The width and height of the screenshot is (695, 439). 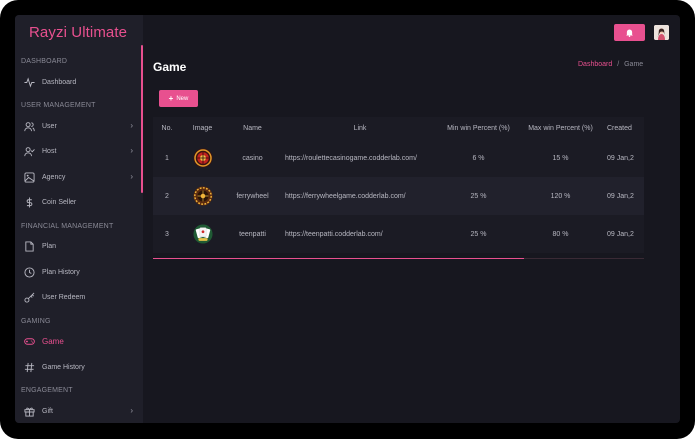 I want to click on column-header-image: Image, so click(x=202, y=128).